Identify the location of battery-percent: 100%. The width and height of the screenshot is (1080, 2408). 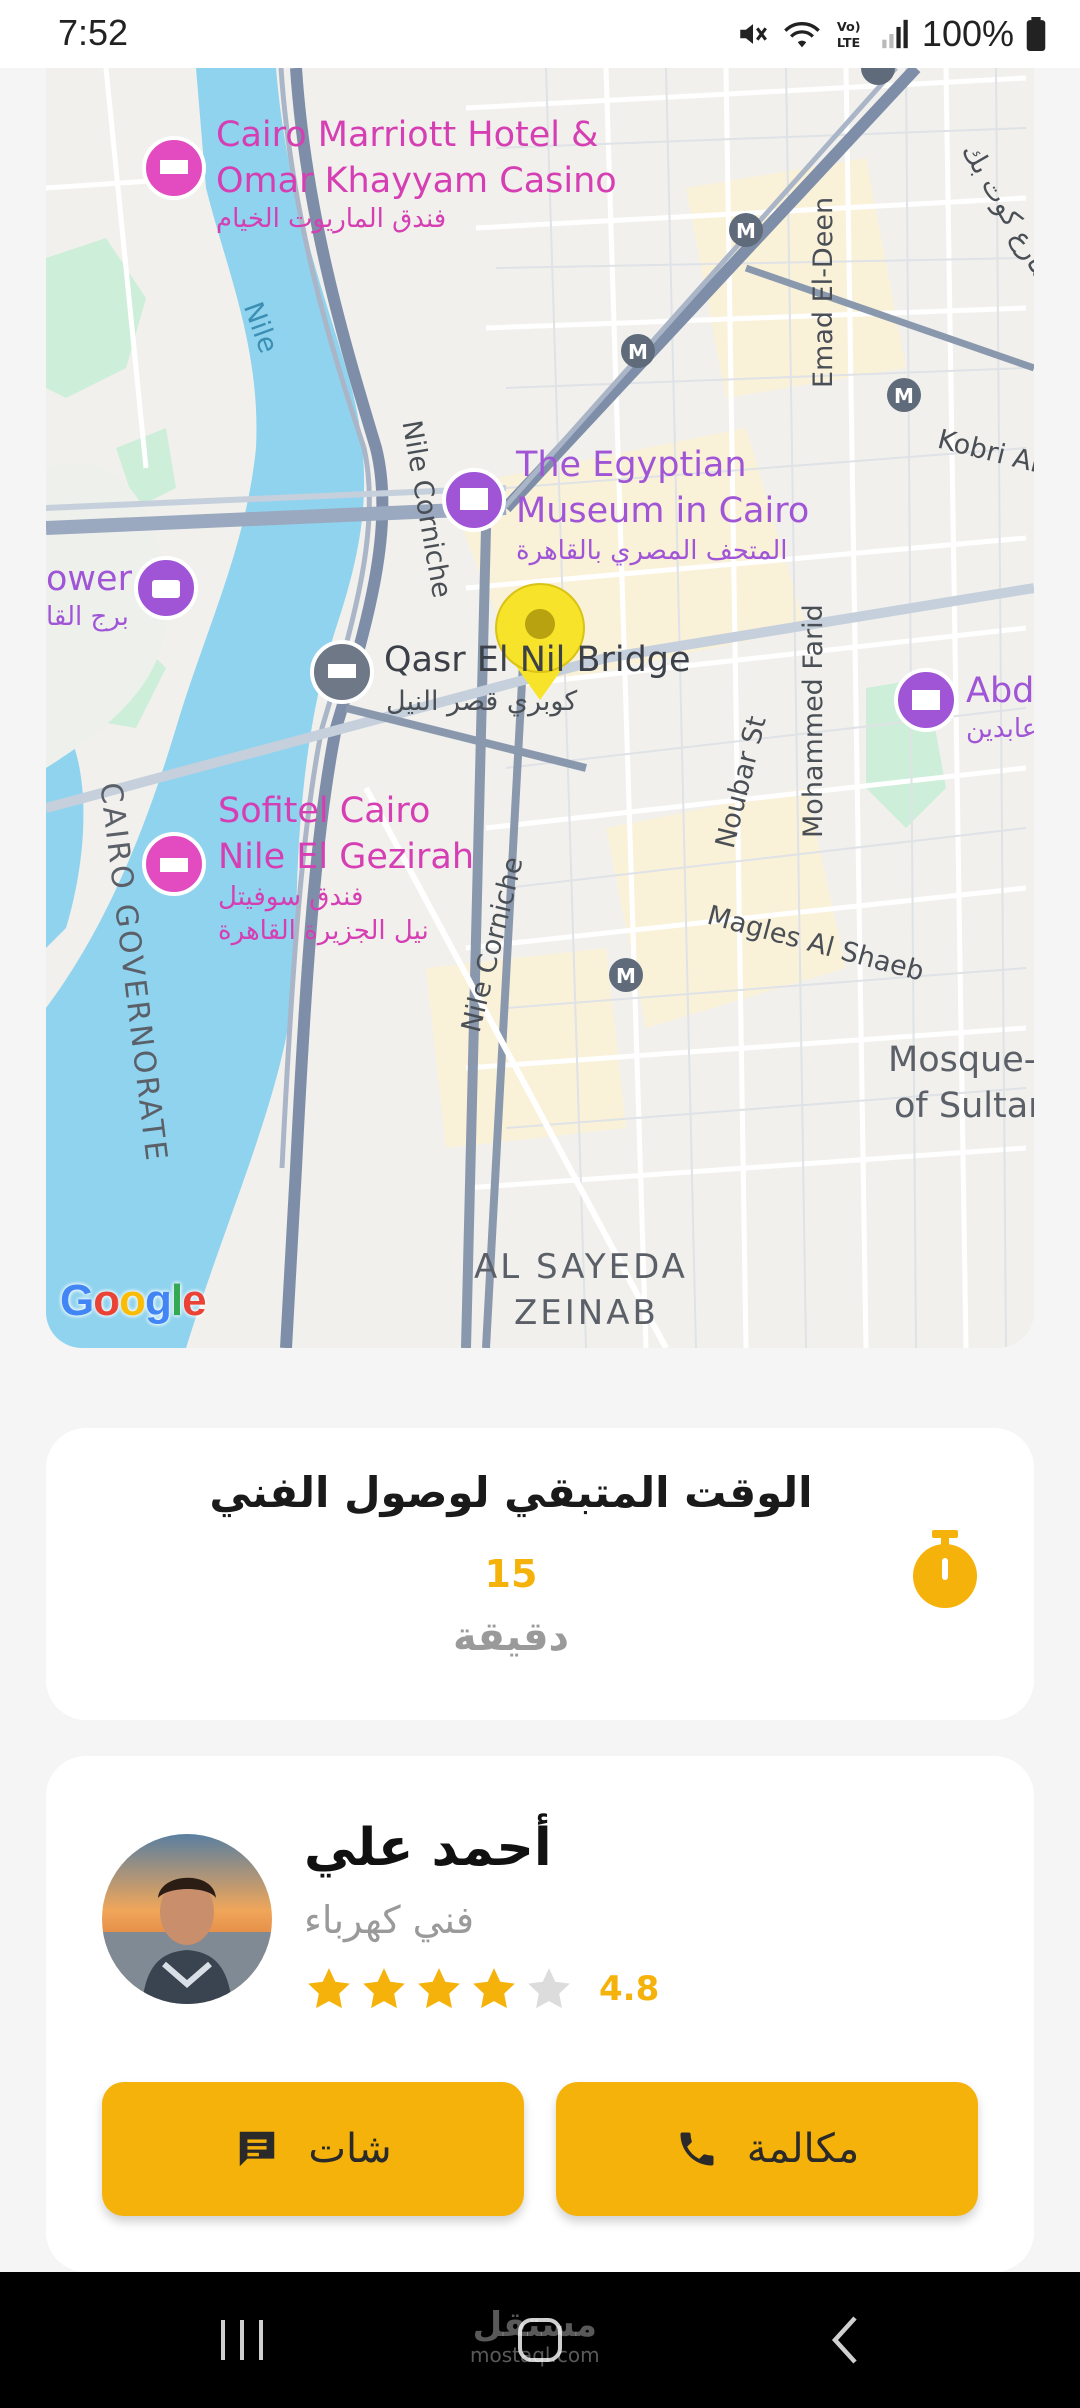
(967, 33).